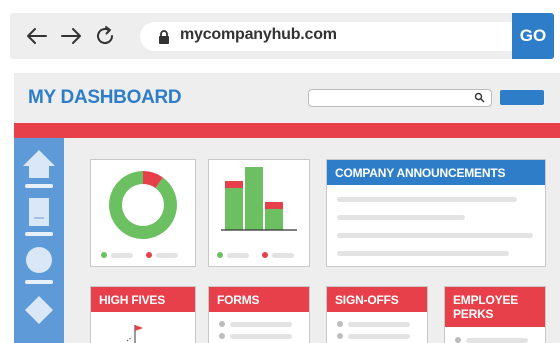  Describe the element at coordinates (71, 36) in the screenshot. I see `forward-arrow-icon` at that location.